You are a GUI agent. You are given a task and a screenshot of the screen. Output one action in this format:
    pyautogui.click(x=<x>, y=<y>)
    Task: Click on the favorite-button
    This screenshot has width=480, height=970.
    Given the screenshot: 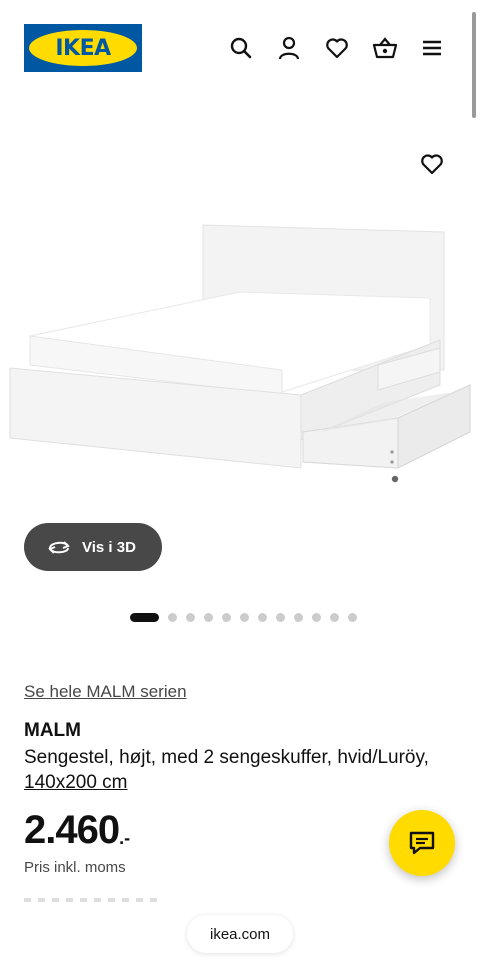 What is the action you would take?
    pyautogui.click(x=432, y=164)
    